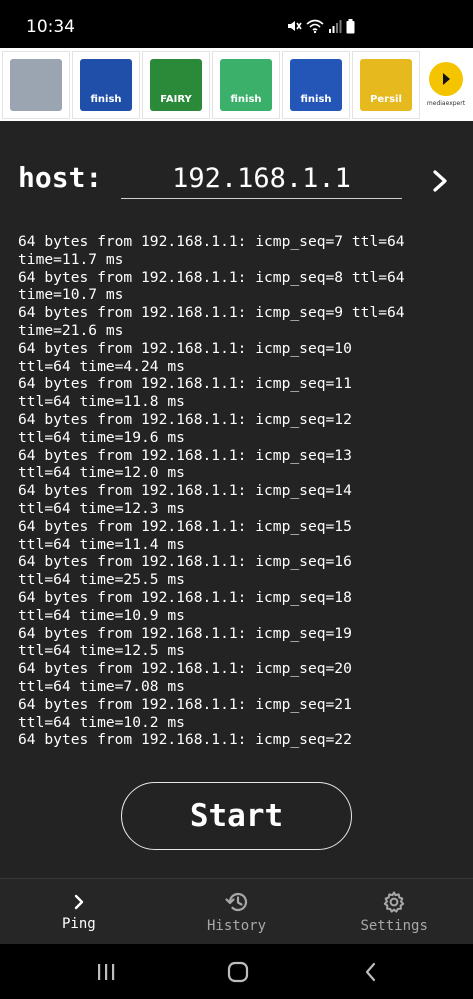  I want to click on nav-item-ping: Ping, so click(79, 911).